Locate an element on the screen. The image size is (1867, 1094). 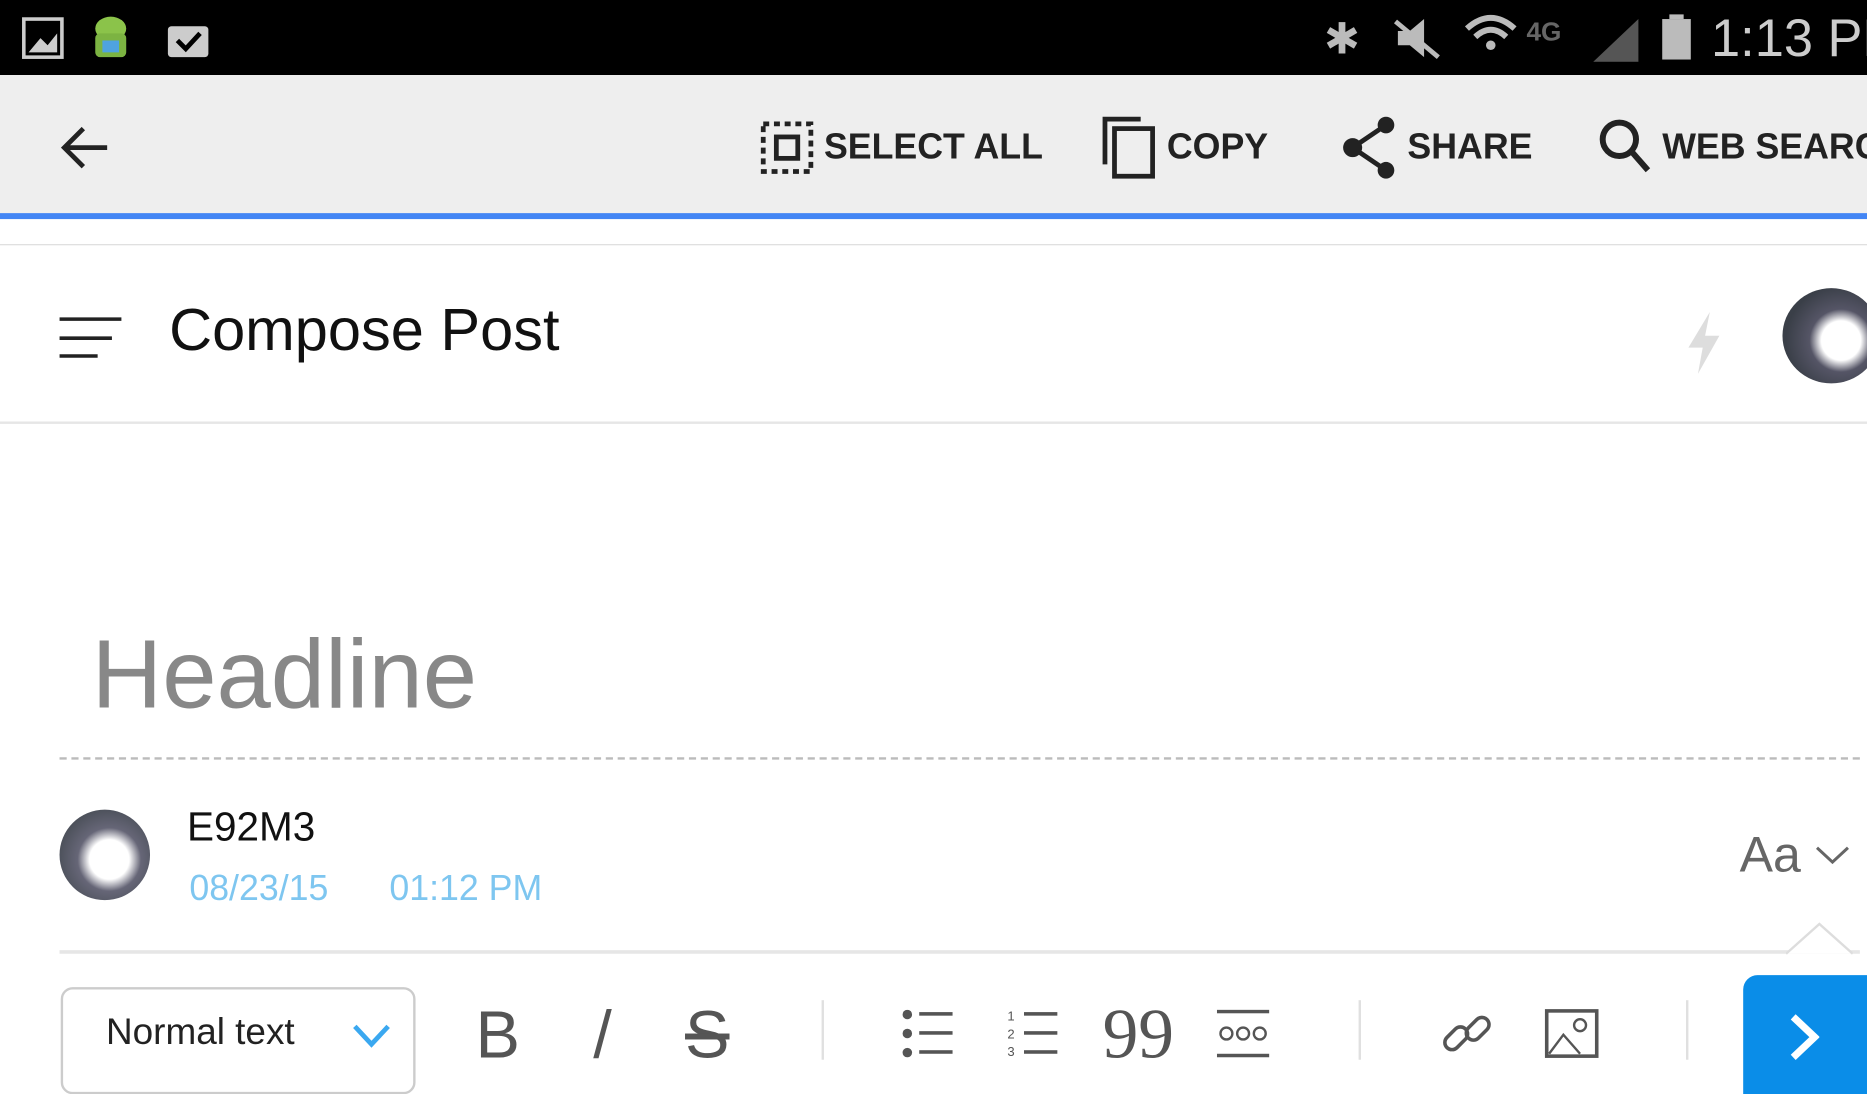
image-button is located at coordinates (1571, 1033).